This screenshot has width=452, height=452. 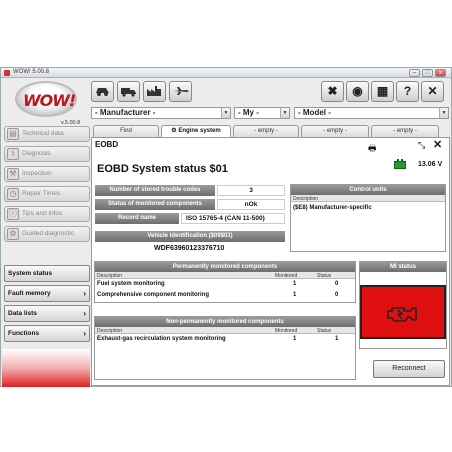 I want to click on hardware-button: ▦, so click(x=382, y=91).